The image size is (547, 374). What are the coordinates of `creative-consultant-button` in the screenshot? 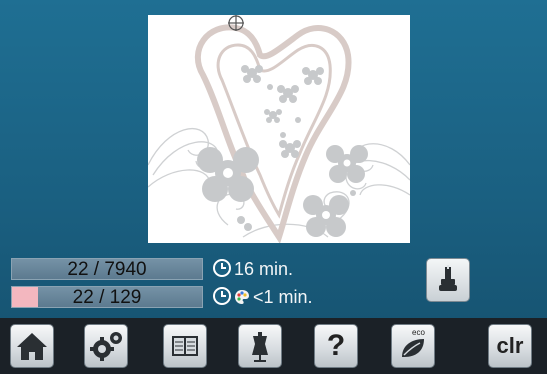 It's located at (260, 346).